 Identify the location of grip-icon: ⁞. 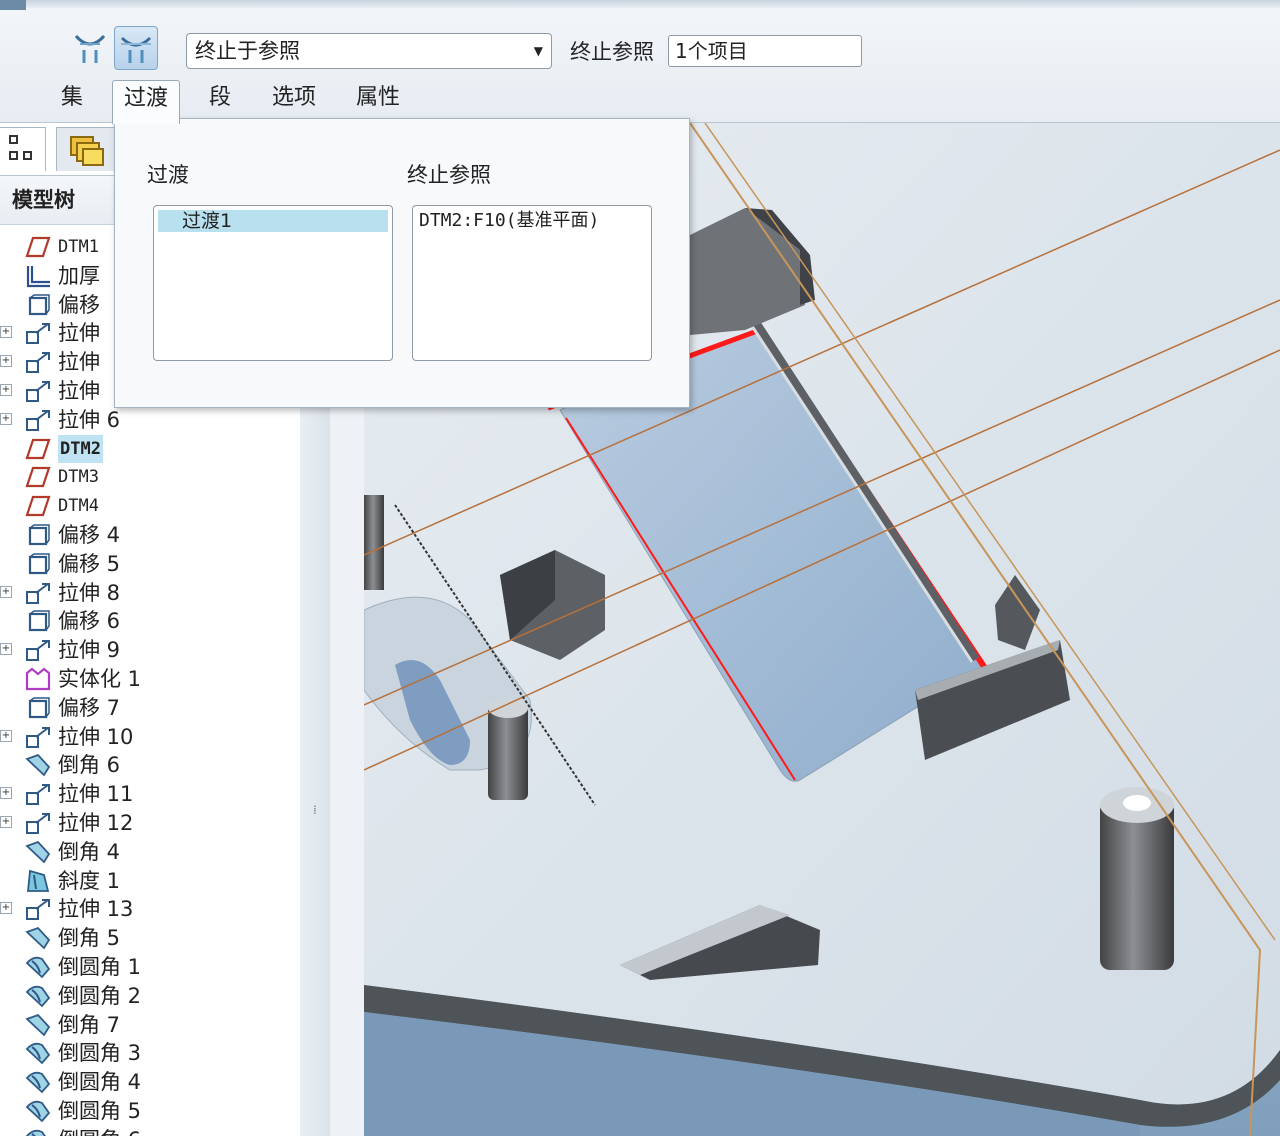
(315, 810).